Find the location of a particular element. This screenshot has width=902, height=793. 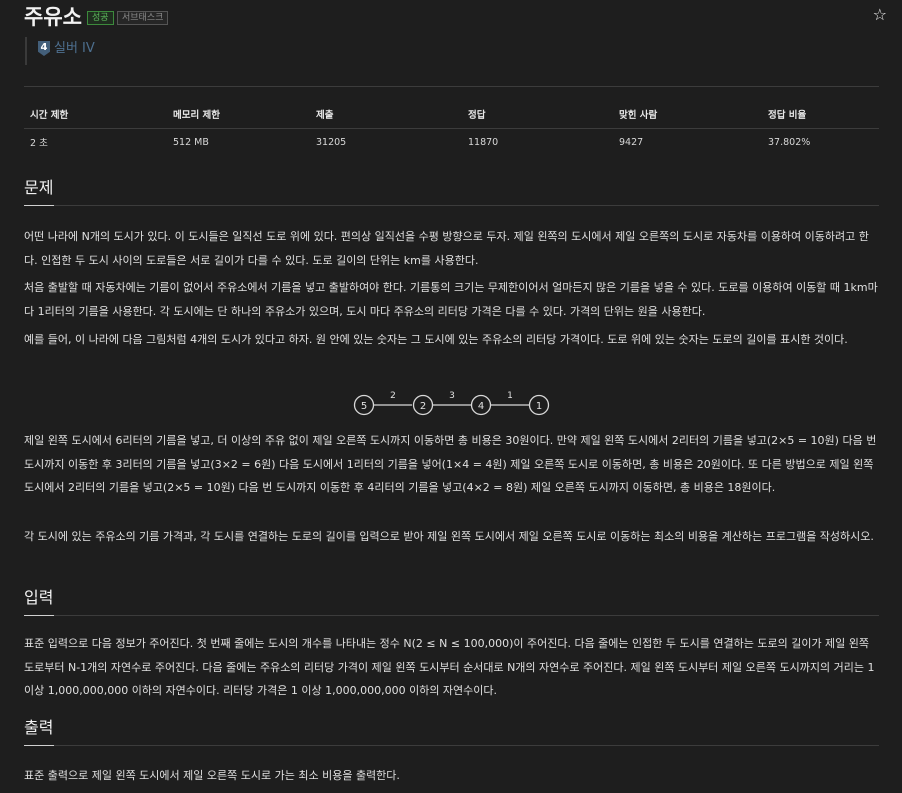

road-length-3: 1 is located at coordinates (510, 396).